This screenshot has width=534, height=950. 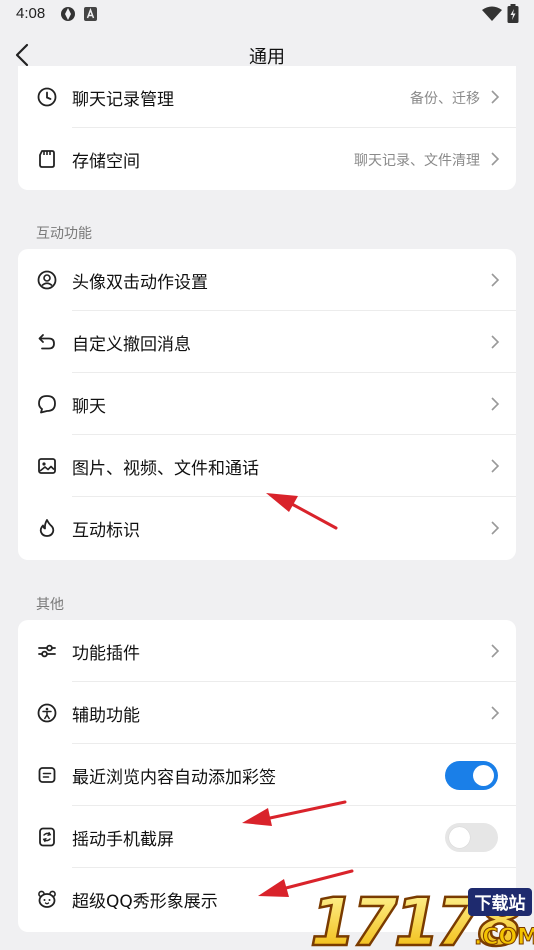 What do you see at coordinates (106, 531) in the screenshot?
I see `row-label: 互动标识` at bounding box center [106, 531].